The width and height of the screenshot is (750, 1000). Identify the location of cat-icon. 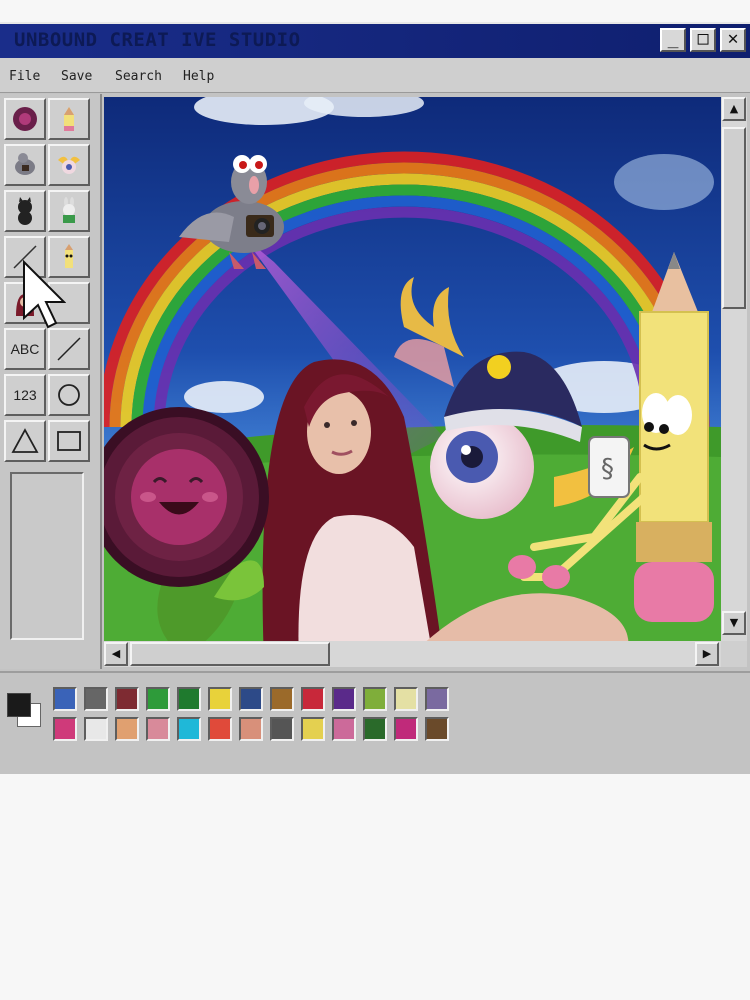
(25, 211).